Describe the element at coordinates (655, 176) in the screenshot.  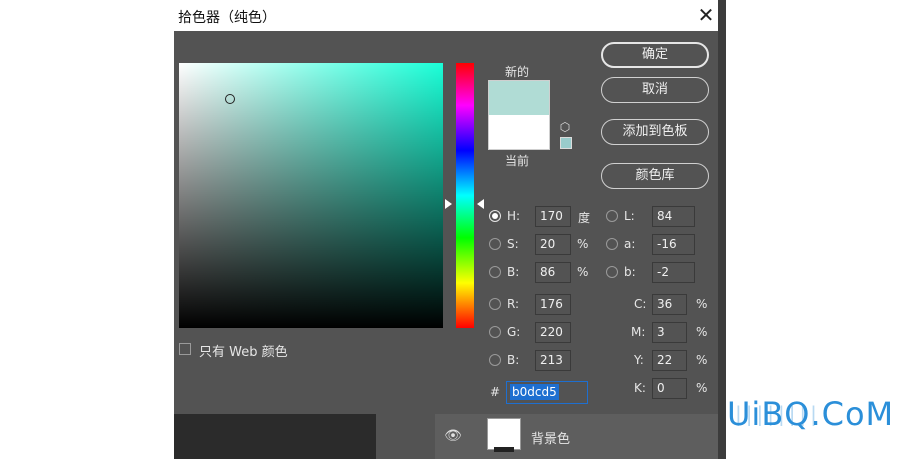
I see `color-libraries-button: 颜色库` at that location.